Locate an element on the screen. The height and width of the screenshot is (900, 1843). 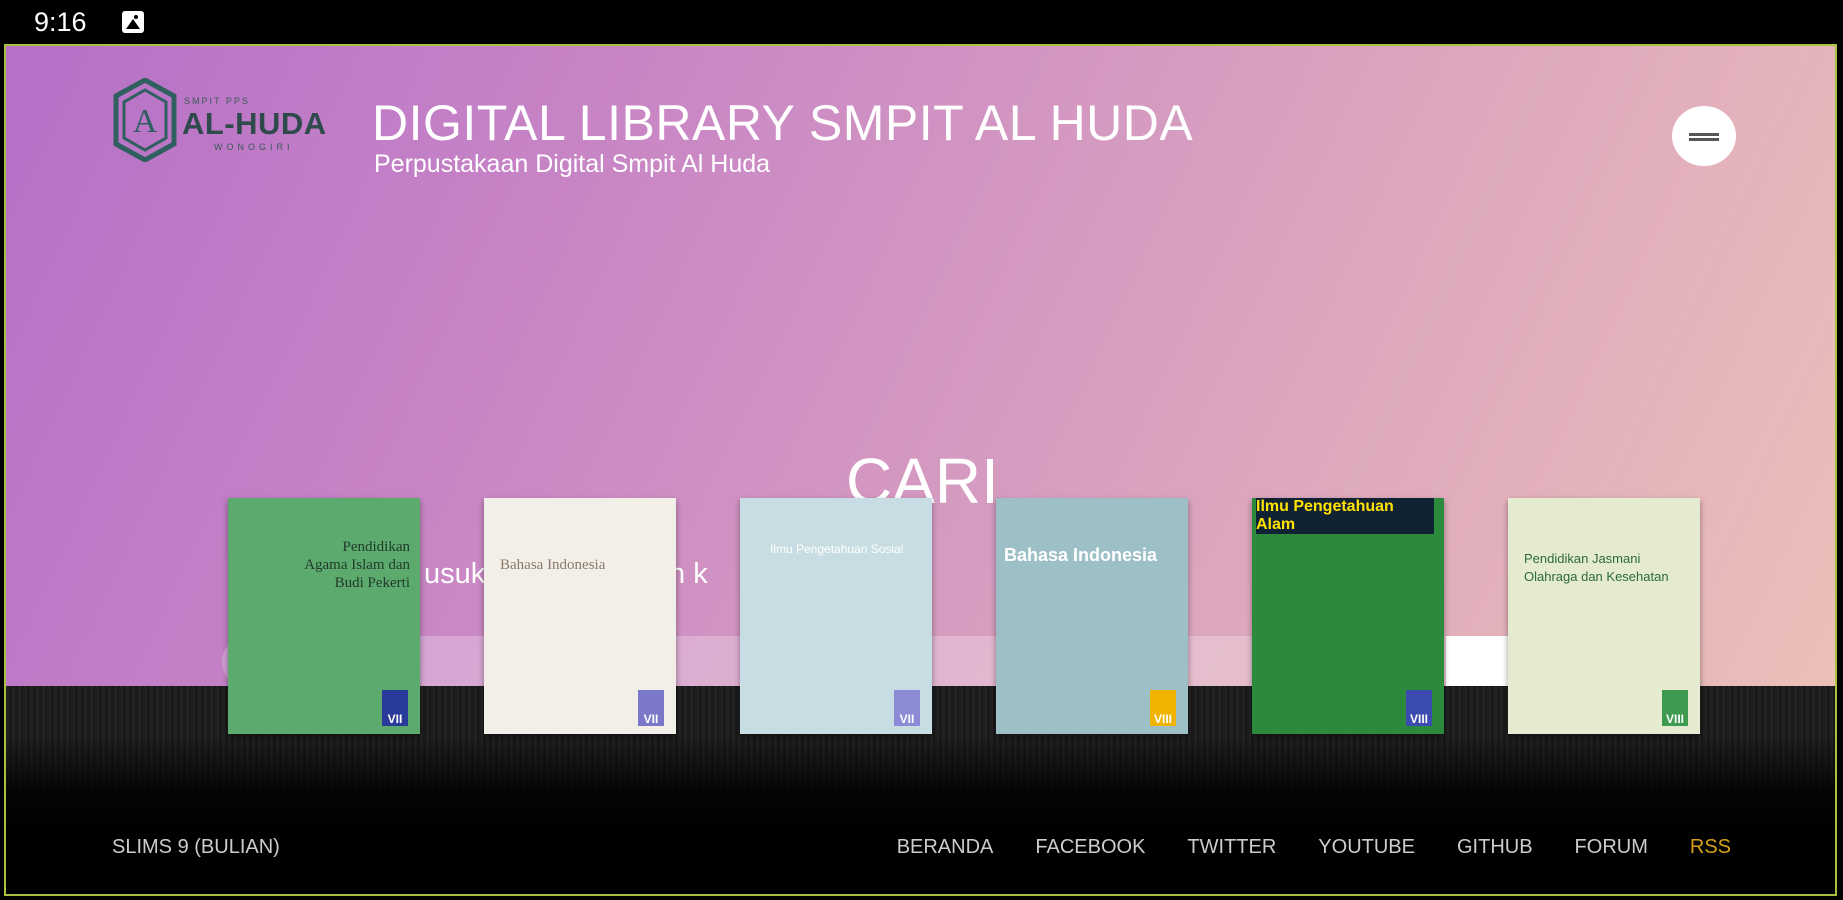
footer-link-twitter: TWITTER is located at coordinates (1231, 847).